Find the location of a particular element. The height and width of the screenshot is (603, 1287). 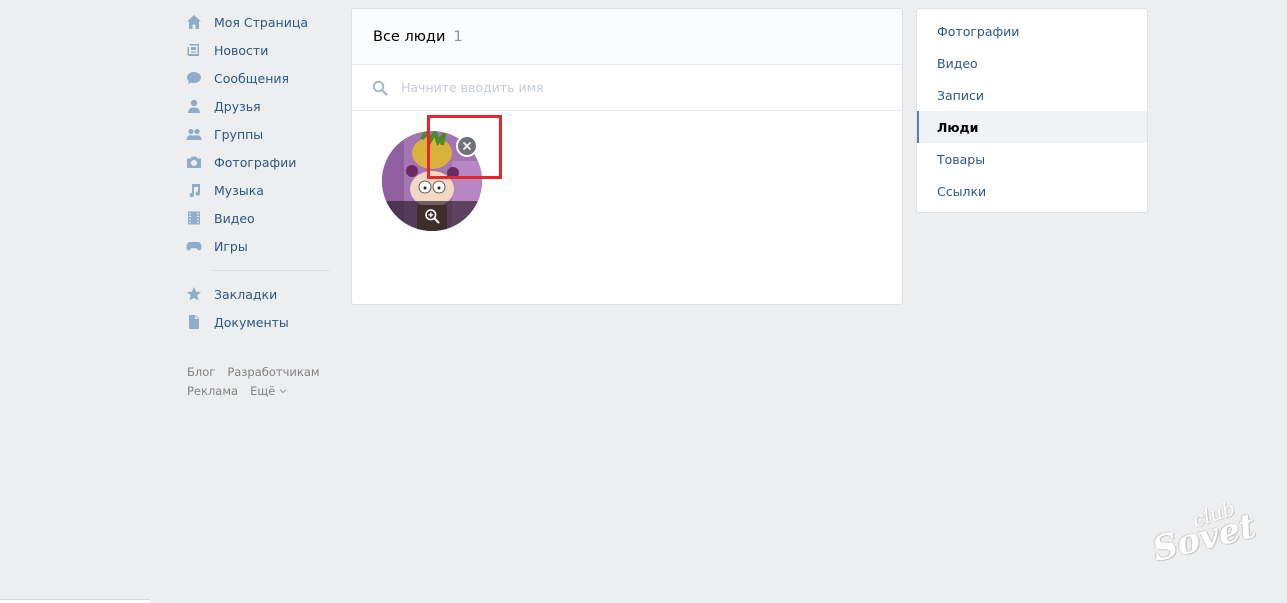

nav-item-friends: Друзья is located at coordinates (258, 106).